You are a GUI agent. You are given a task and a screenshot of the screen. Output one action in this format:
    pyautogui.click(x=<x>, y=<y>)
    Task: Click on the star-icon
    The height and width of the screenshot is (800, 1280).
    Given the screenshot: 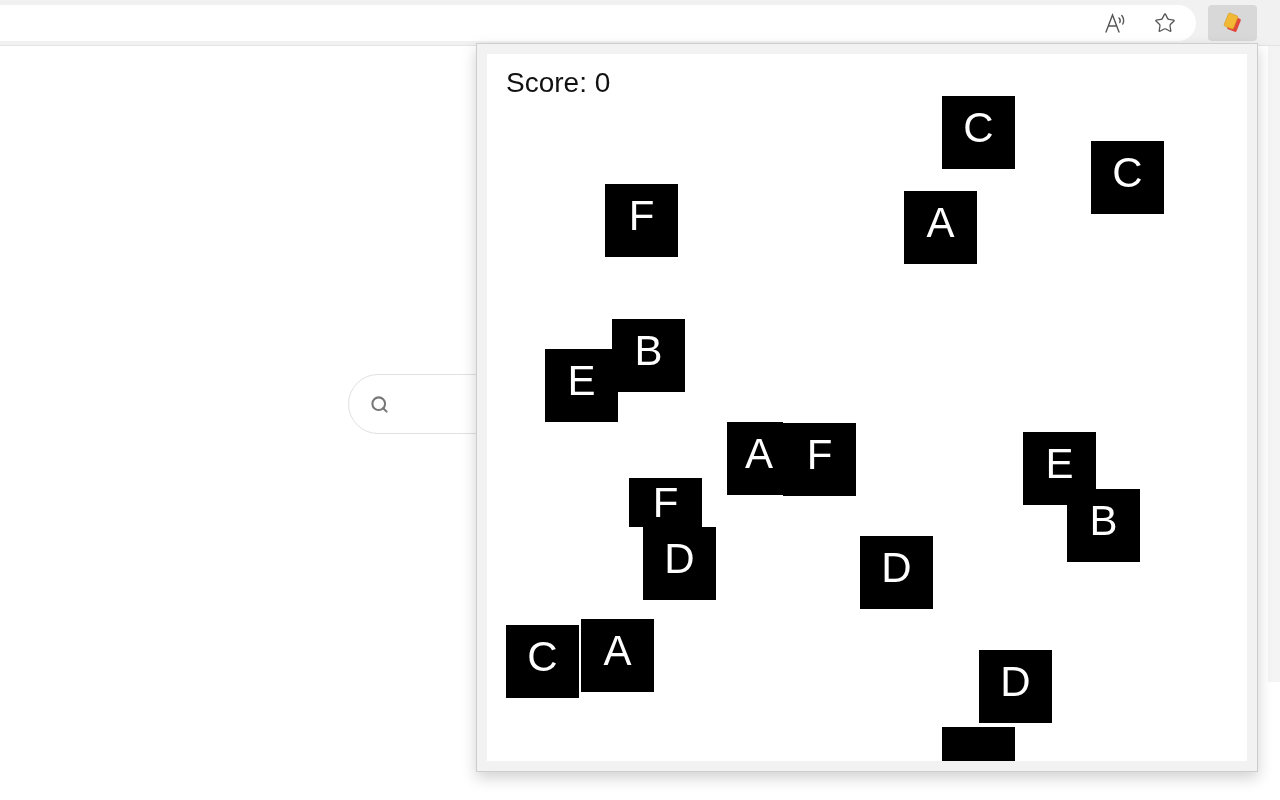 What is the action you would take?
    pyautogui.click(x=1165, y=22)
    